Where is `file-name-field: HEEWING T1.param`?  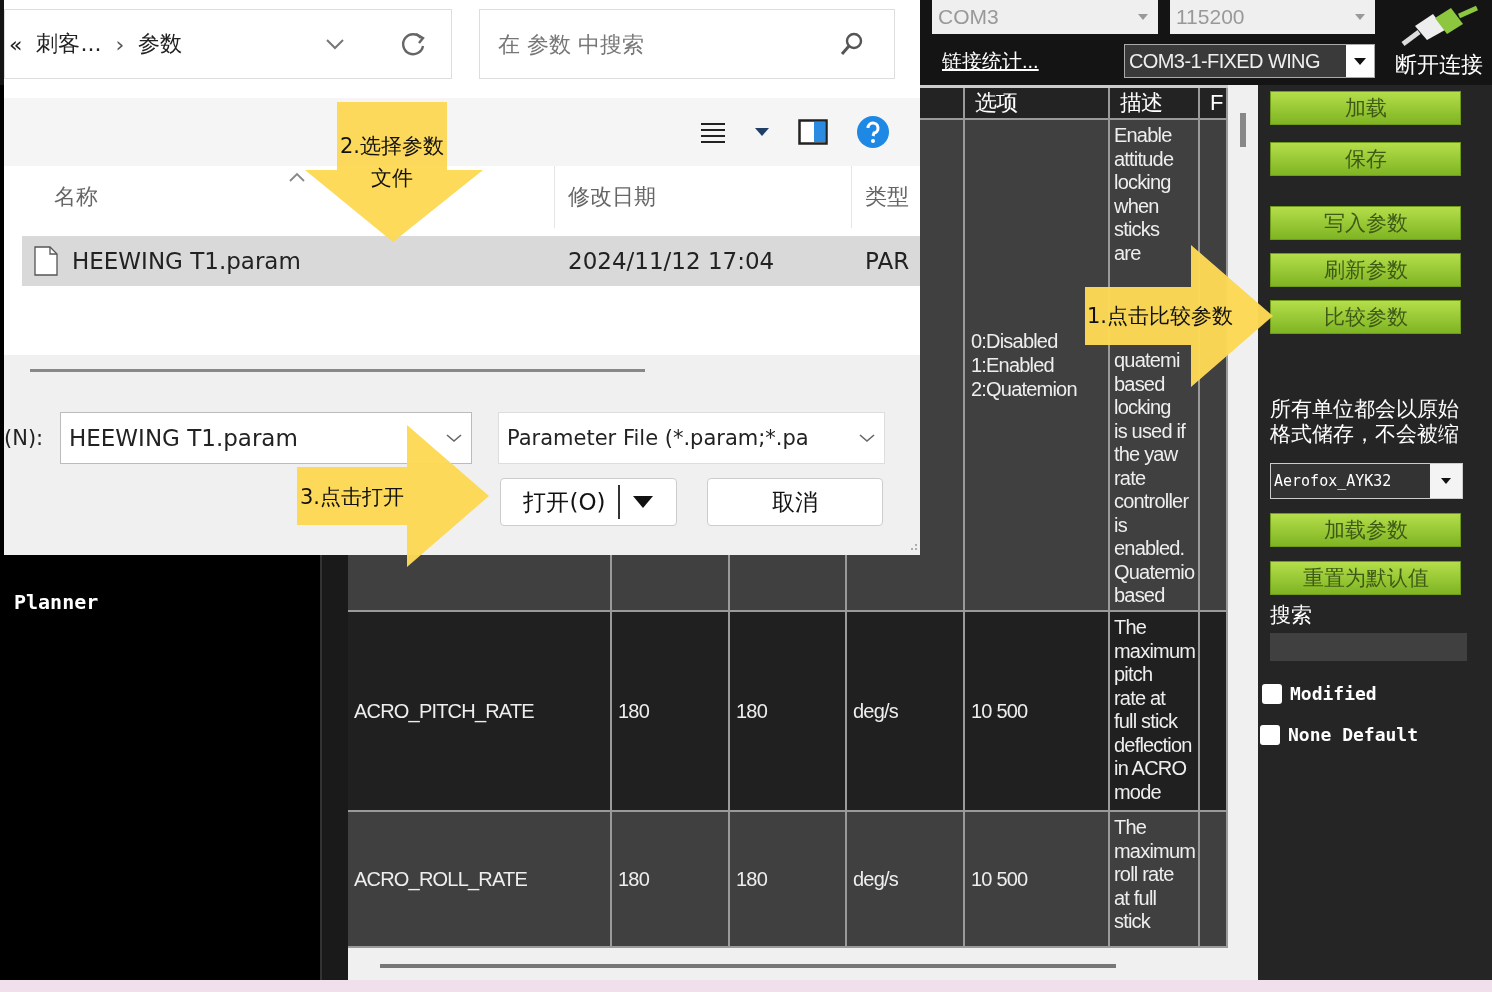
file-name-field: HEEWING T1.param is located at coordinates (266, 438).